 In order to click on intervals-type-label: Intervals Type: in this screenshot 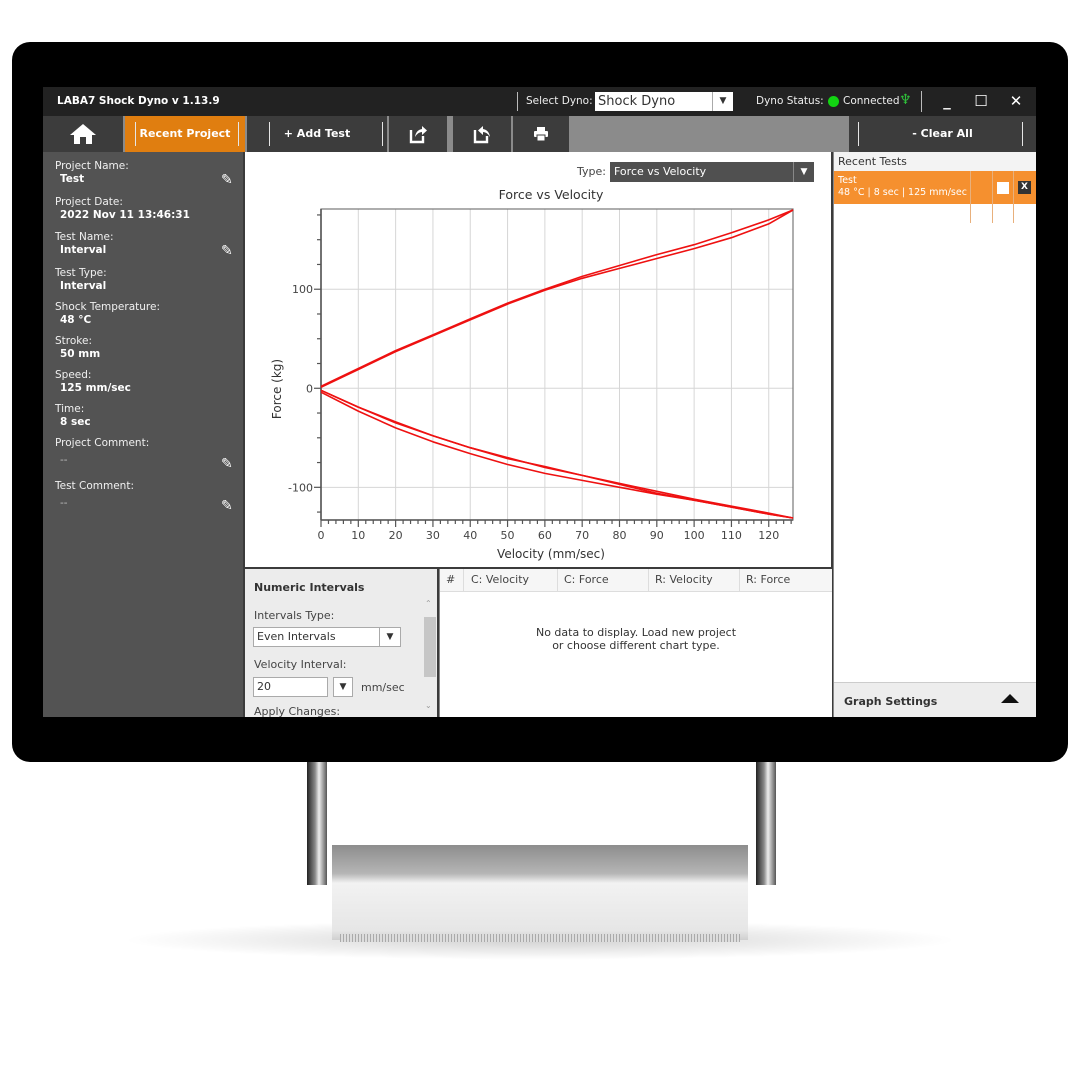, I will do `click(294, 615)`.